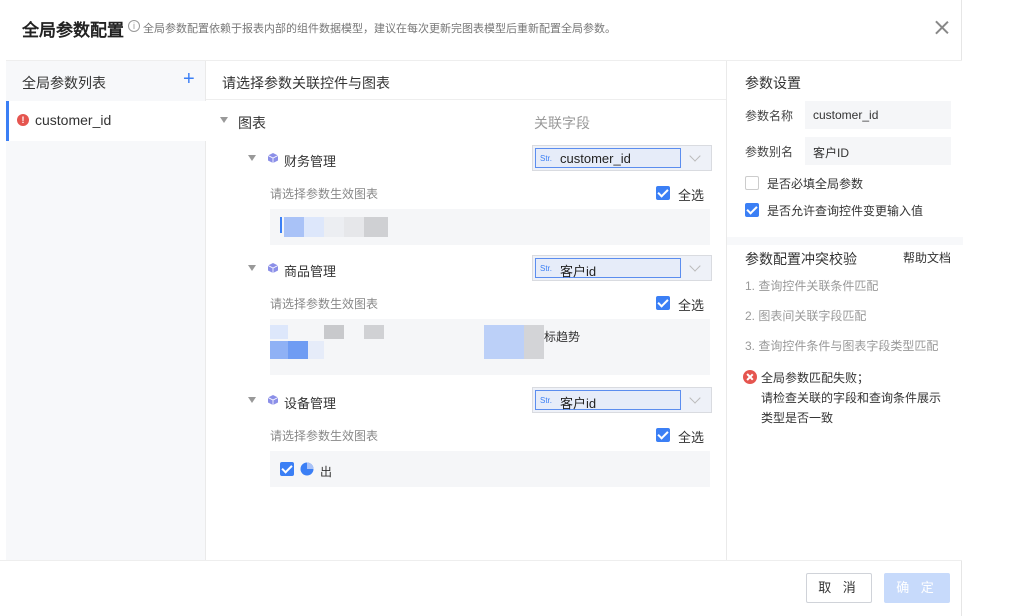  I want to click on chart-binding-title: 请选择参数关联控件与图表, so click(306, 83).